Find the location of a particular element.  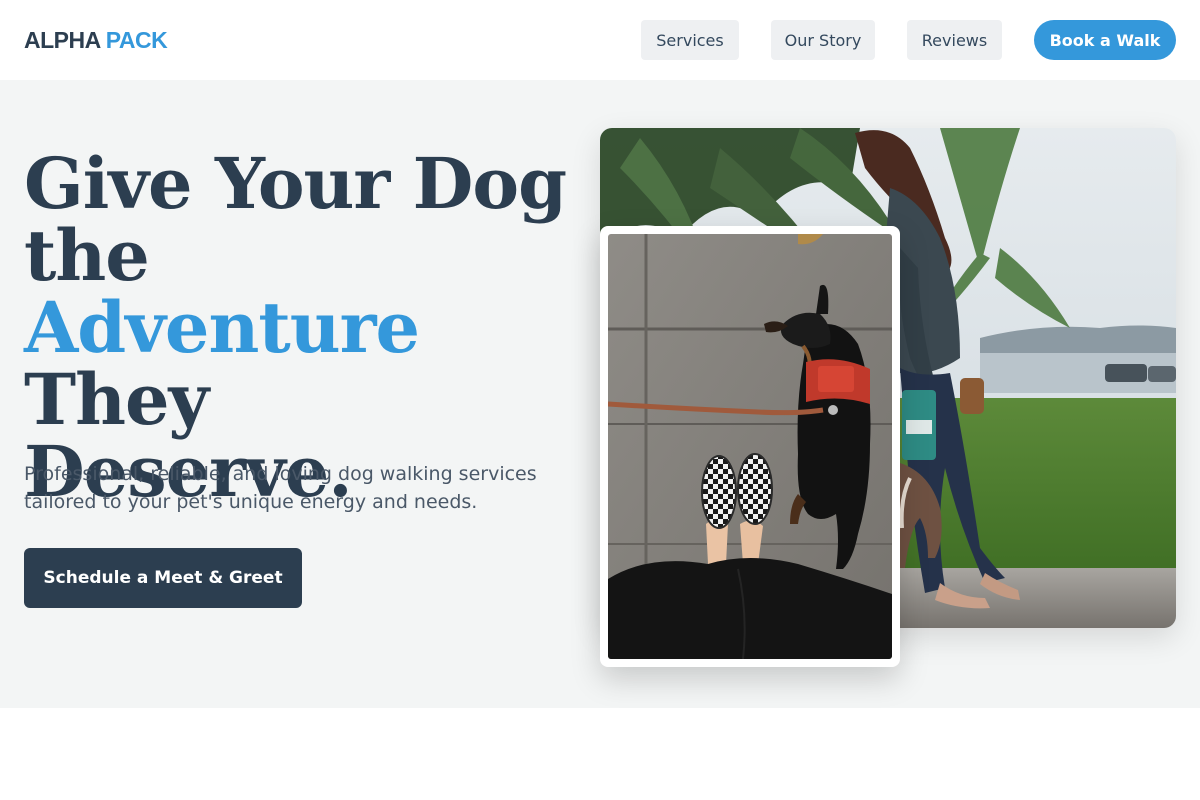

logo: ALPHA PACK is located at coordinates (96, 40).